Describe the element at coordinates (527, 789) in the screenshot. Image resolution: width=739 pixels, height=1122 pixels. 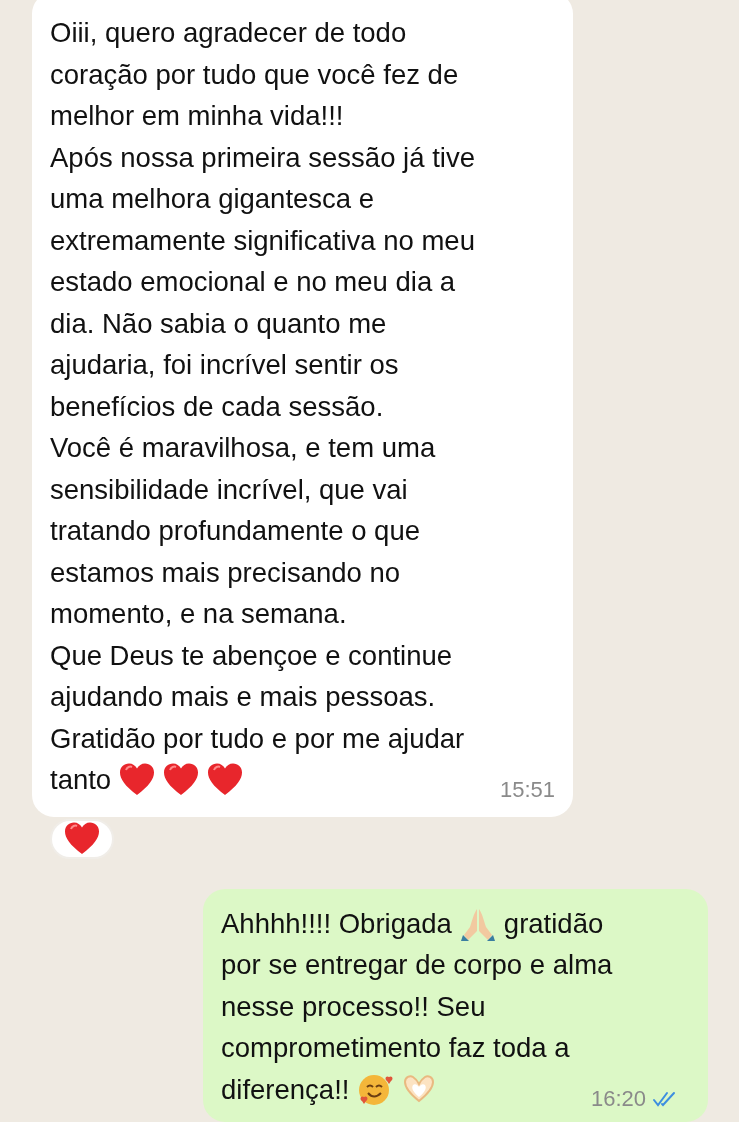
I see `message-time: 15:51` at that location.